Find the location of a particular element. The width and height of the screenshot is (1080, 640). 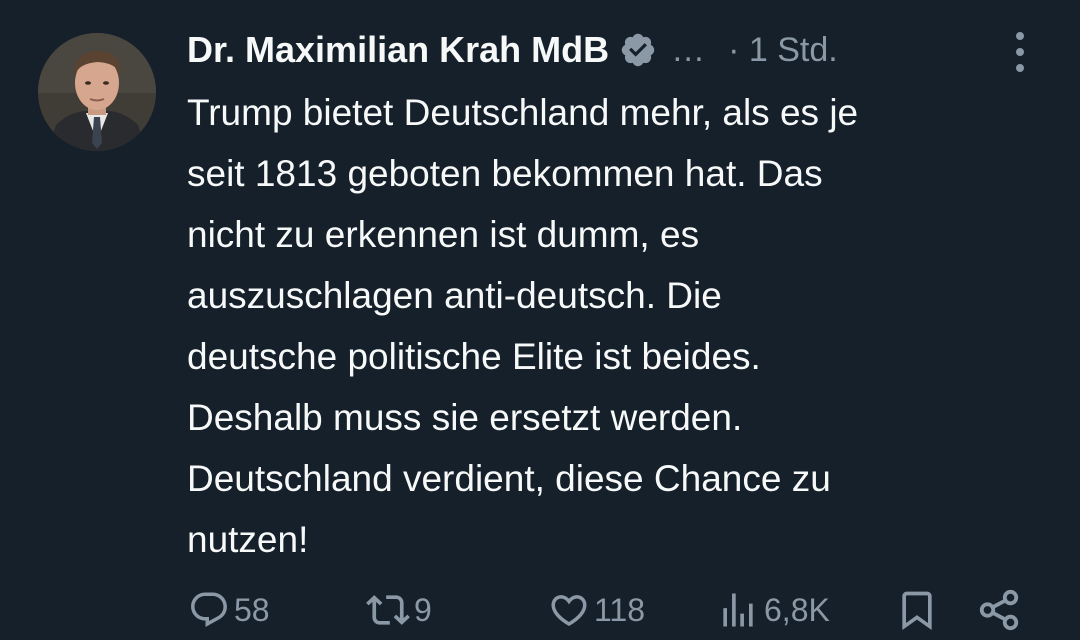

tweet-header: Dr. Maximilian Krah MdB … · 1 Std. is located at coordinates (512, 50).